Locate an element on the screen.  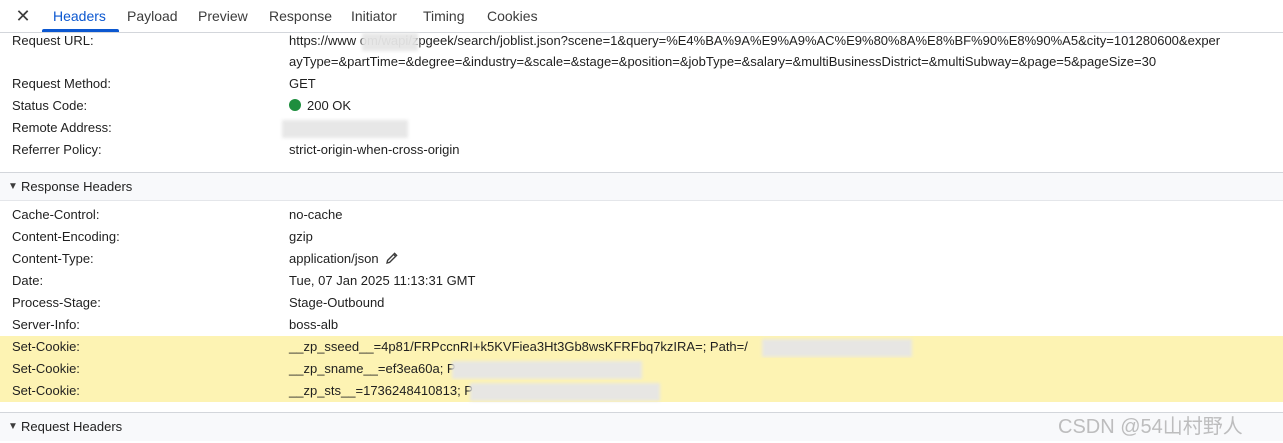
header-name: Server-Info: is located at coordinates (46, 324).